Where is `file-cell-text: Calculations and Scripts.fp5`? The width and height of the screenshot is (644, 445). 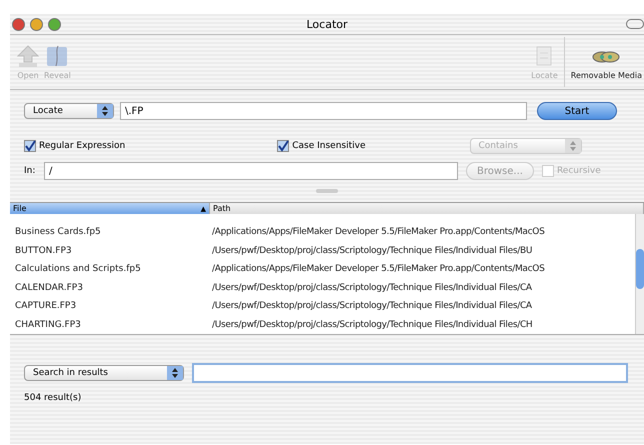
file-cell-text: Calculations and Scripts.fp5 is located at coordinates (78, 269).